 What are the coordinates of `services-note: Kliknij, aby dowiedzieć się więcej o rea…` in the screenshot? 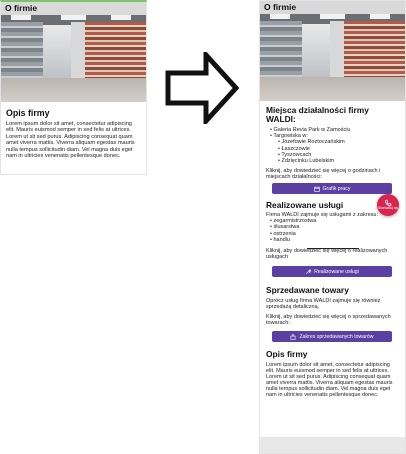 It's located at (327, 254).